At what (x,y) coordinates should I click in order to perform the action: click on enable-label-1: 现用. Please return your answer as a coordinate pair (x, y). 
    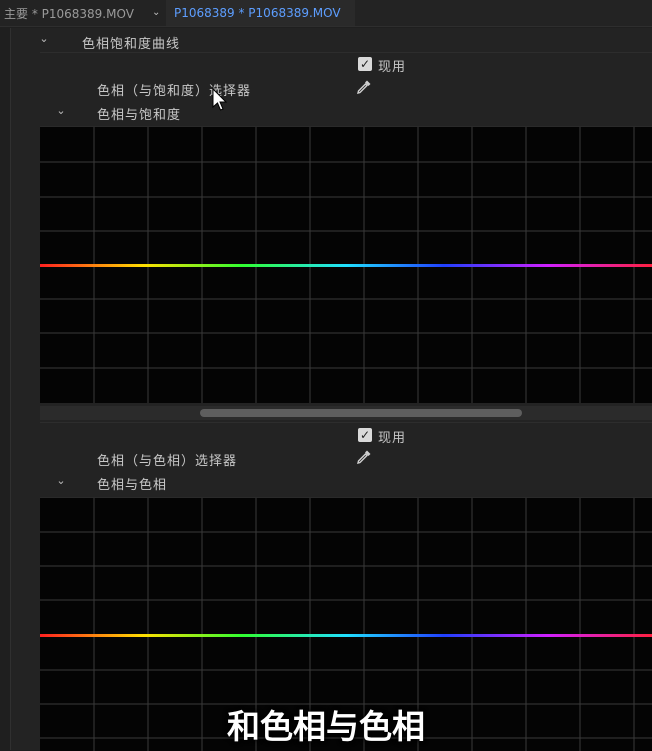
    Looking at the image, I should click on (392, 67).